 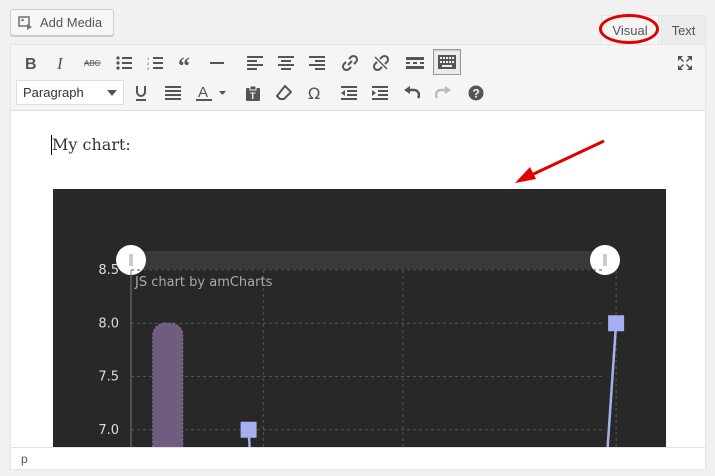 I want to click on numbered-list-button: 123, so click(x=155, y=63).